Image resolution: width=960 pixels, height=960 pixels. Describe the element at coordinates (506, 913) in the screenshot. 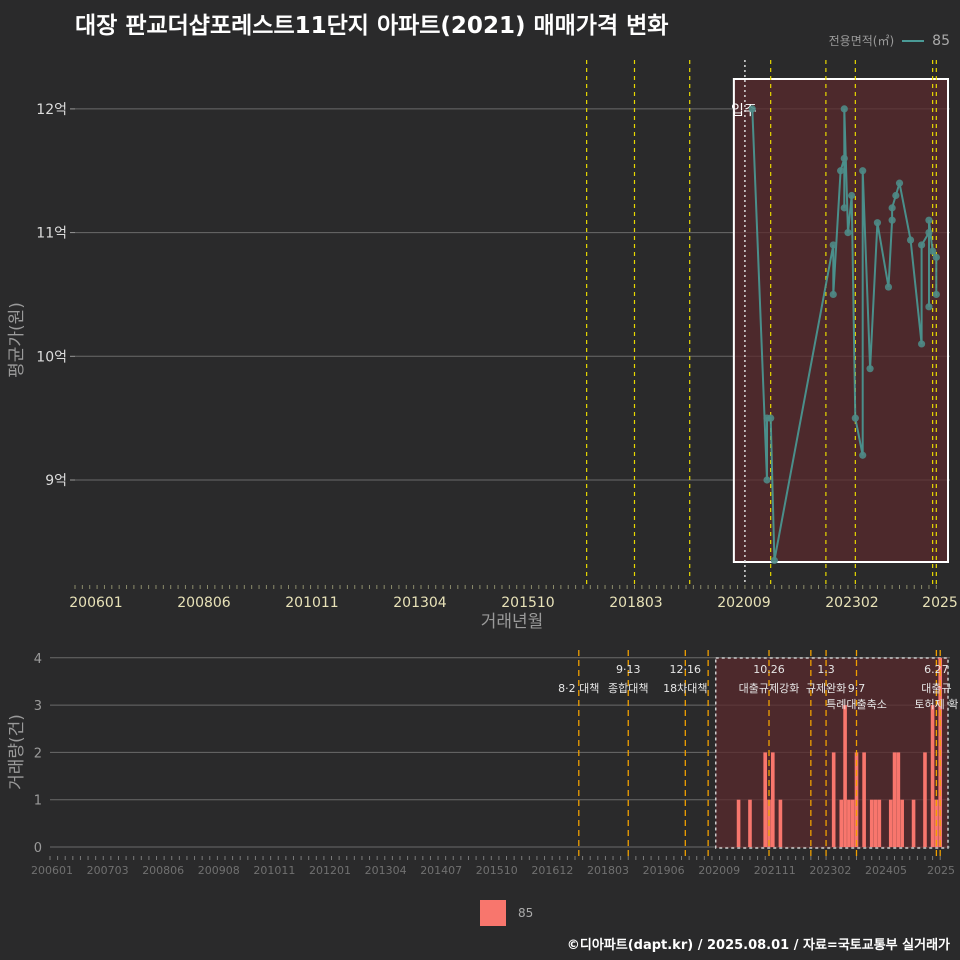

I see `legend-bottom: 85` at that location.